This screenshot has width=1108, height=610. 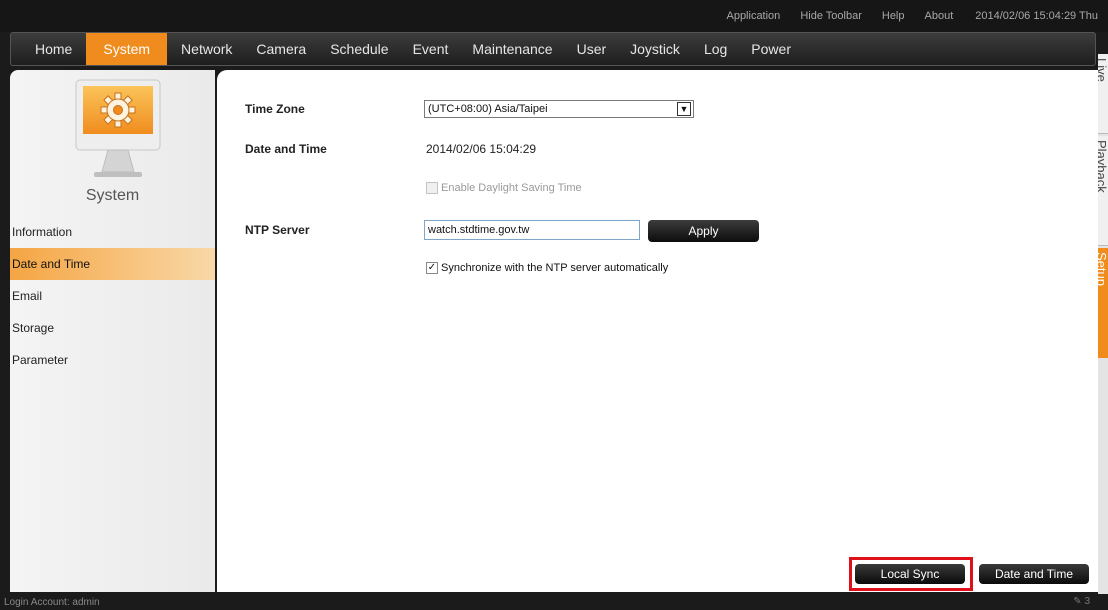 What do you see at coordinates (512, 49) in the screenshot?
I see `nav-maintenance: Maintenance` at bounding box center [512, 49].